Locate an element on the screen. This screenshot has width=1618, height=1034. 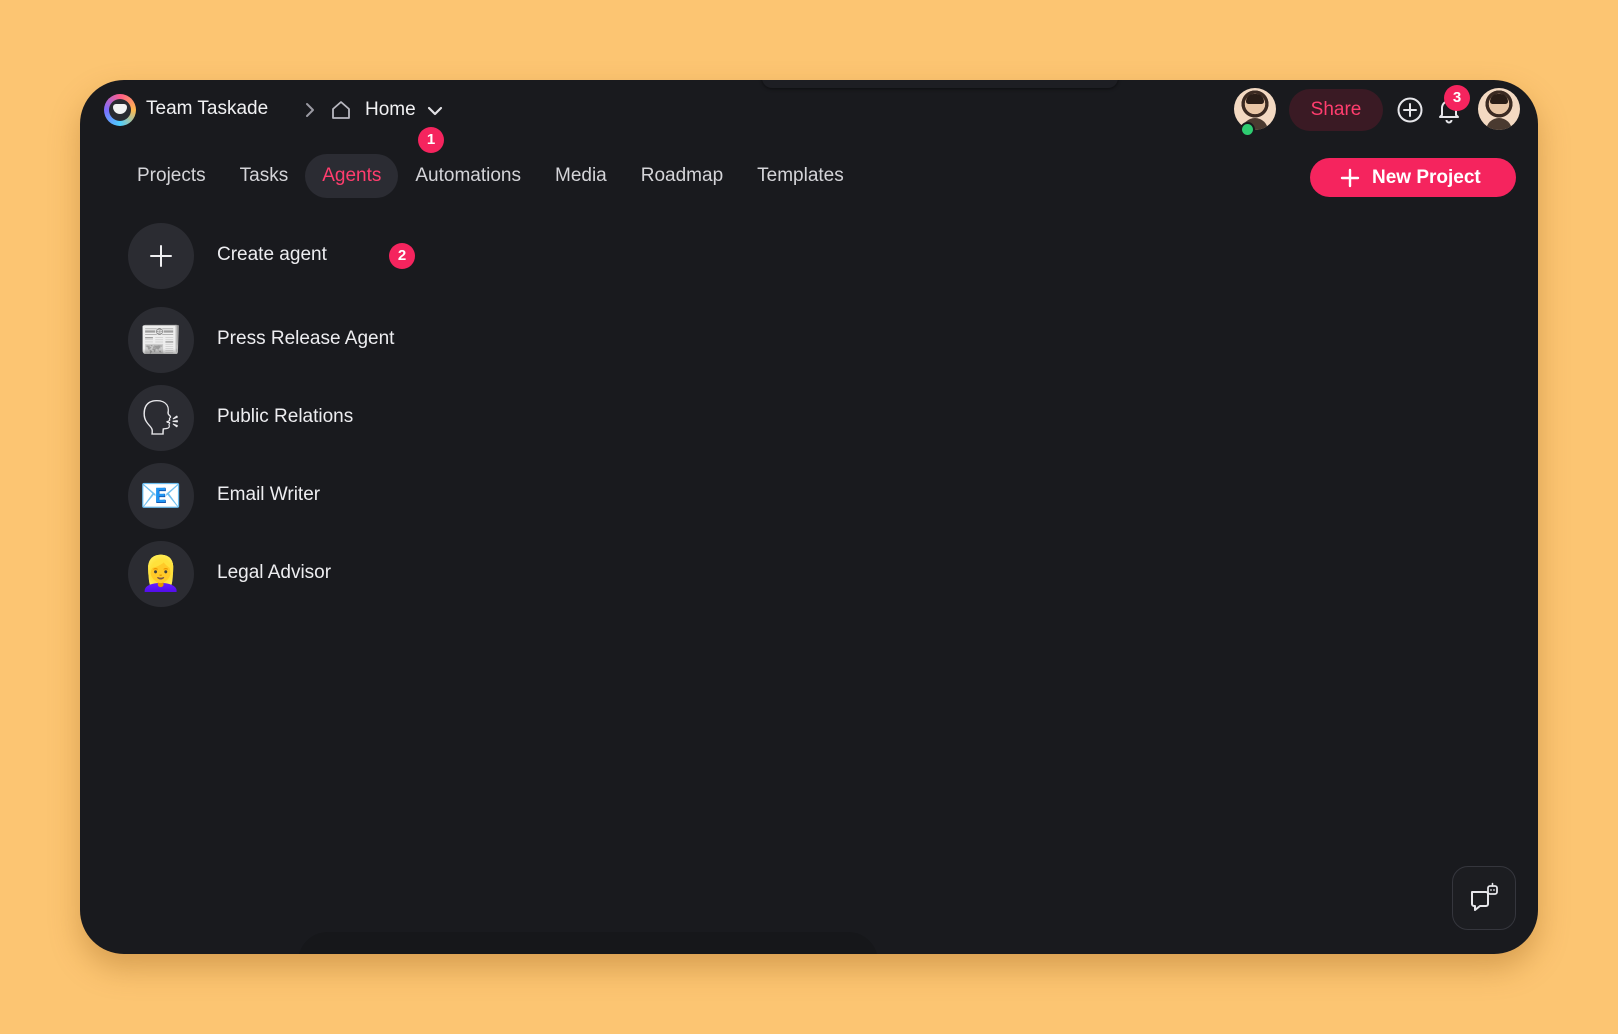
email-envelope-icon: 📧 is located at coordinates (161, 496).